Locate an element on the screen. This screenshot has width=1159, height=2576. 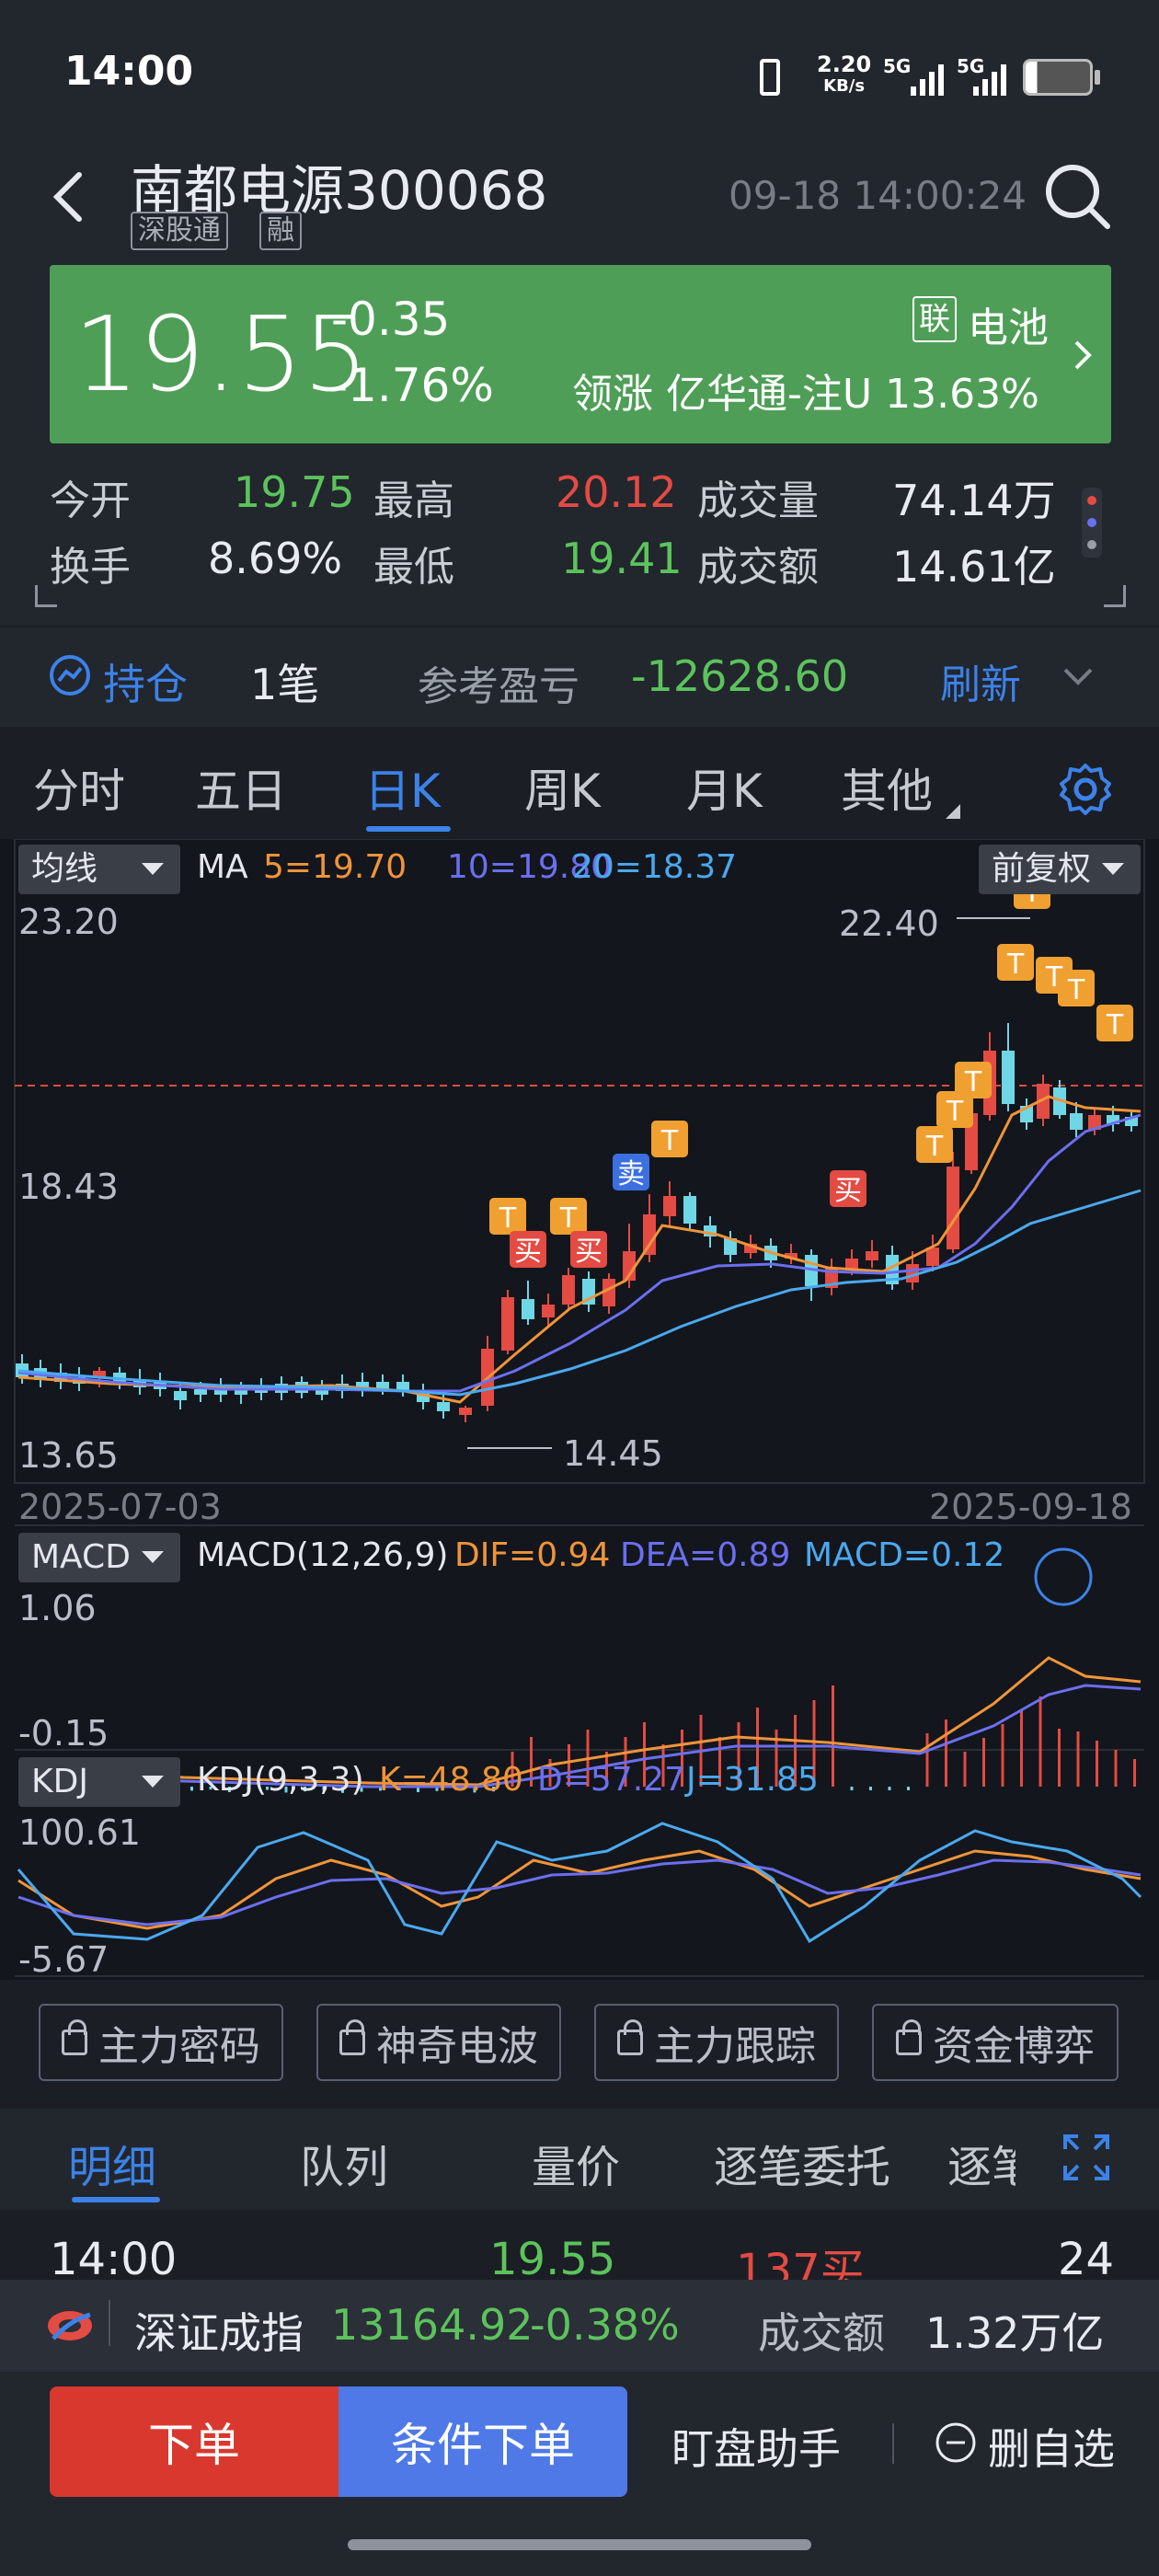
position-label: 持仓 is located at coordinates (145, 681).